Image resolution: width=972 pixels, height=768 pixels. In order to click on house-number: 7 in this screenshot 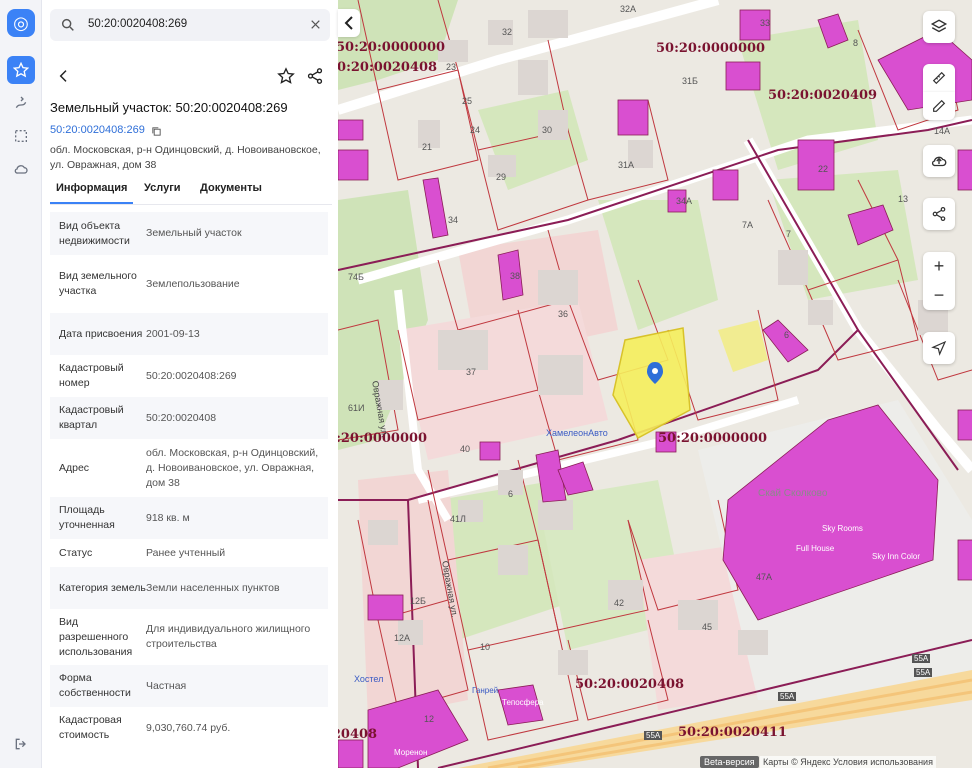, I will do `click(789, 234)`.